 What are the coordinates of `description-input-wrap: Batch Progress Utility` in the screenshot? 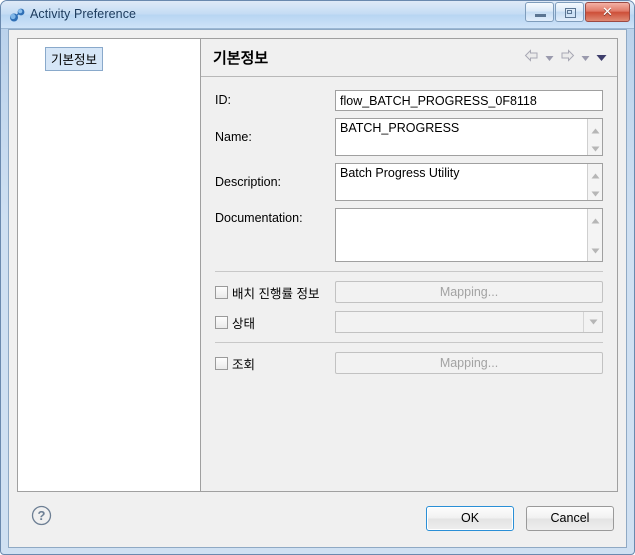 It's located at (469, 182).